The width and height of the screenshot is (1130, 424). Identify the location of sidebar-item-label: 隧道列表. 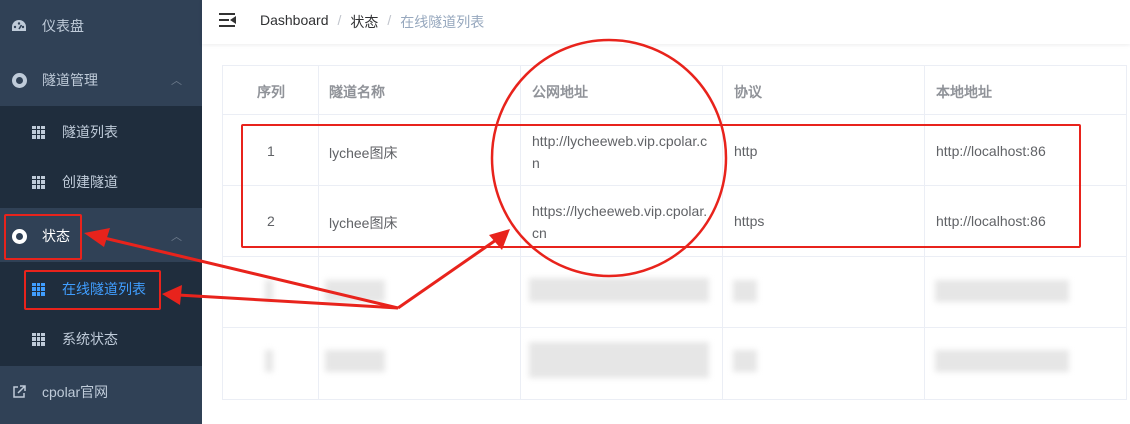
(90, 132).